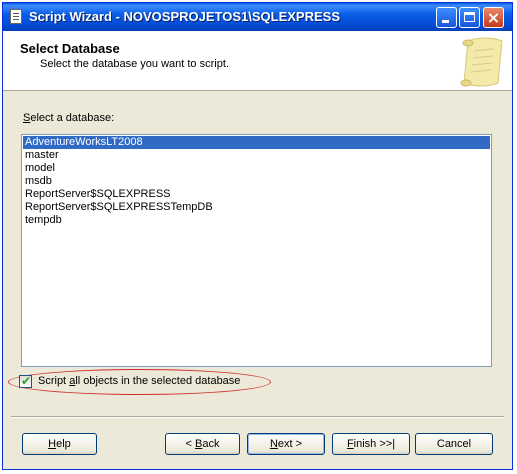  What do you see at coordinates (256, 155) in the screenshot?
I see `list-item: master` at bounding box center [256, 155].